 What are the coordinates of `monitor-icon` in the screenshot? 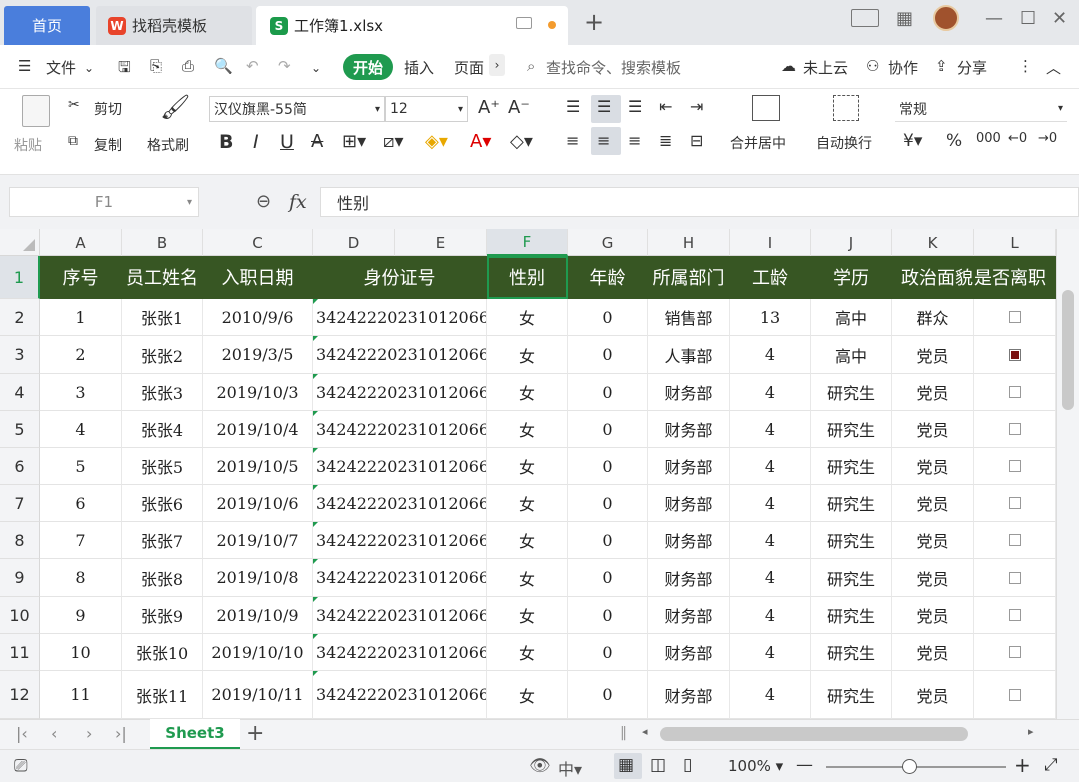 It's located at (524, 23).